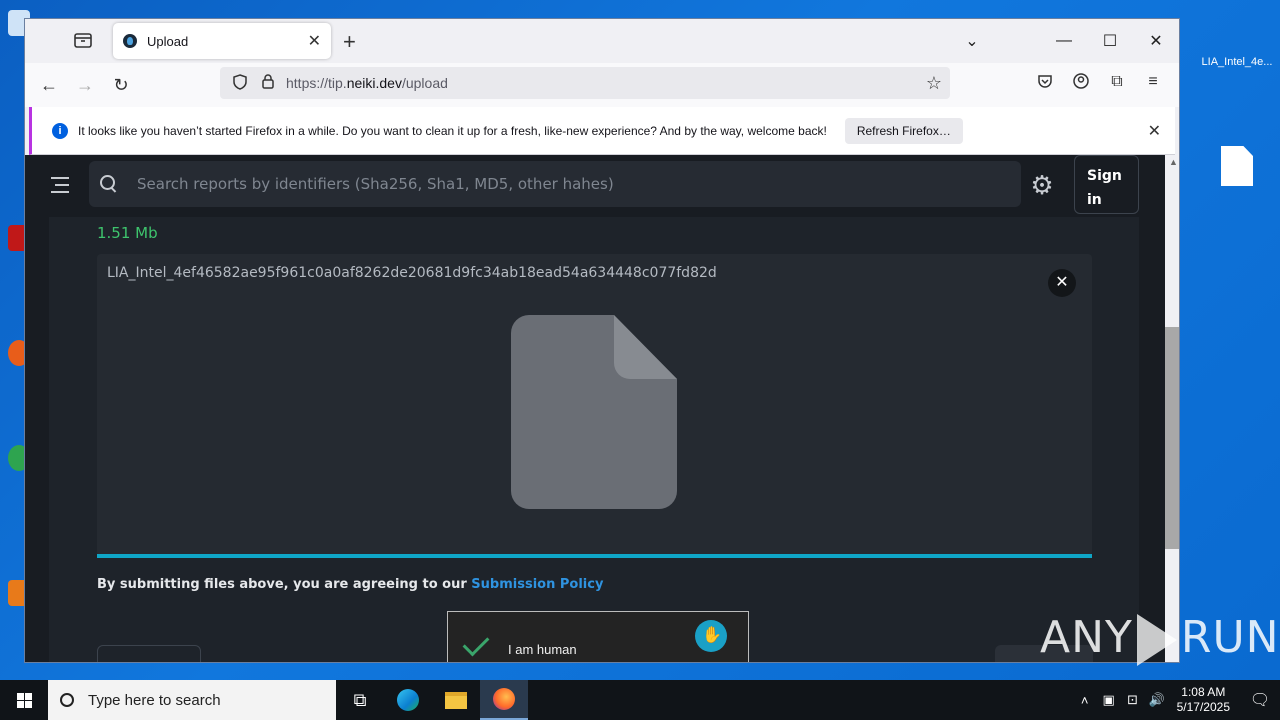 Image resolution: width=1280 pixels, height=720 pixels. Describe the element at coordinates (1045, 83) in the screenshot. I see `pocket-icon` at that location.